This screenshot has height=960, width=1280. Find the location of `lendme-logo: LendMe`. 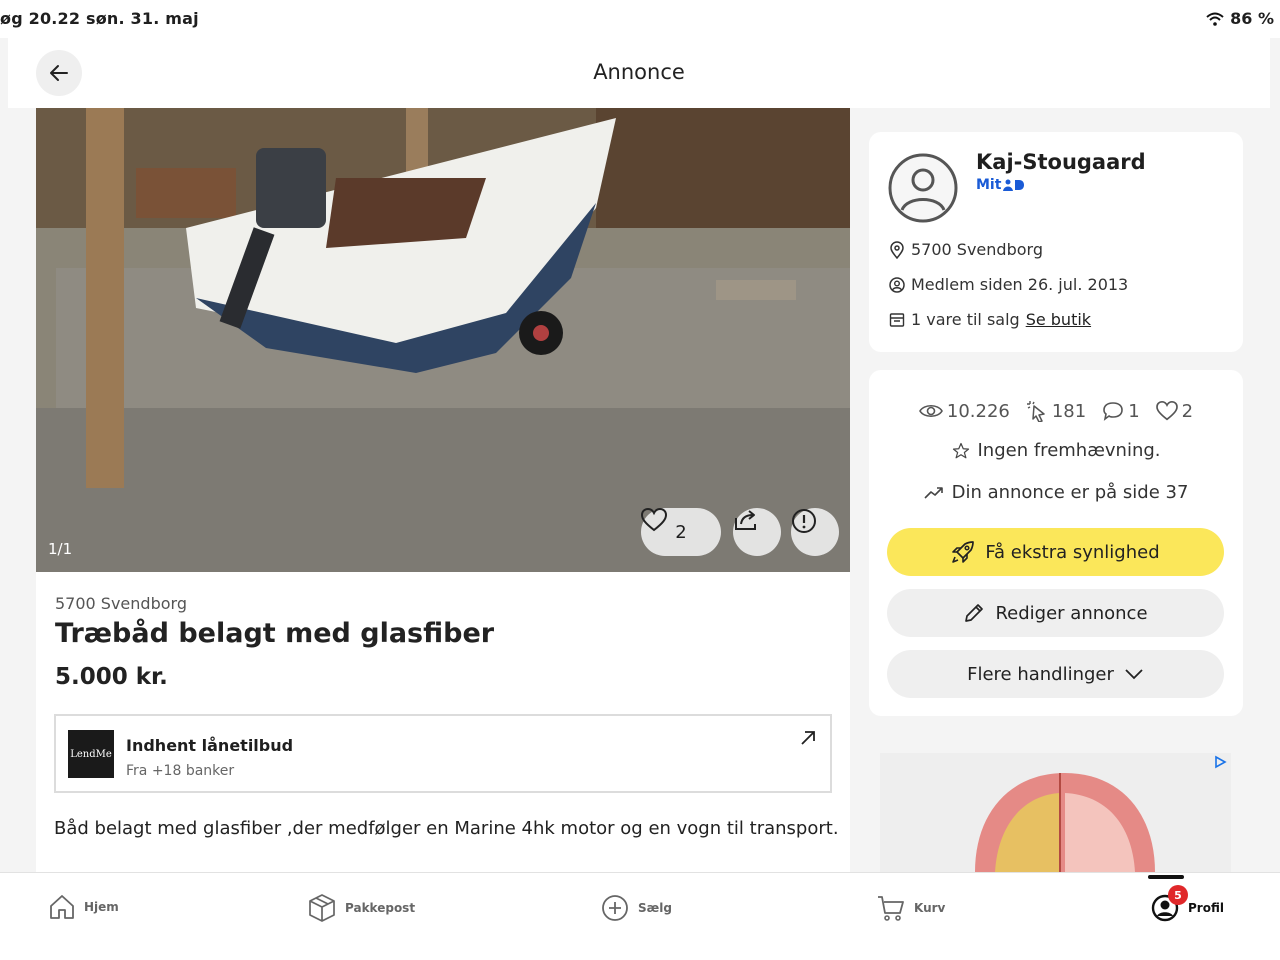

lendme-logo: LendMe is located at coordinates (91, 754).